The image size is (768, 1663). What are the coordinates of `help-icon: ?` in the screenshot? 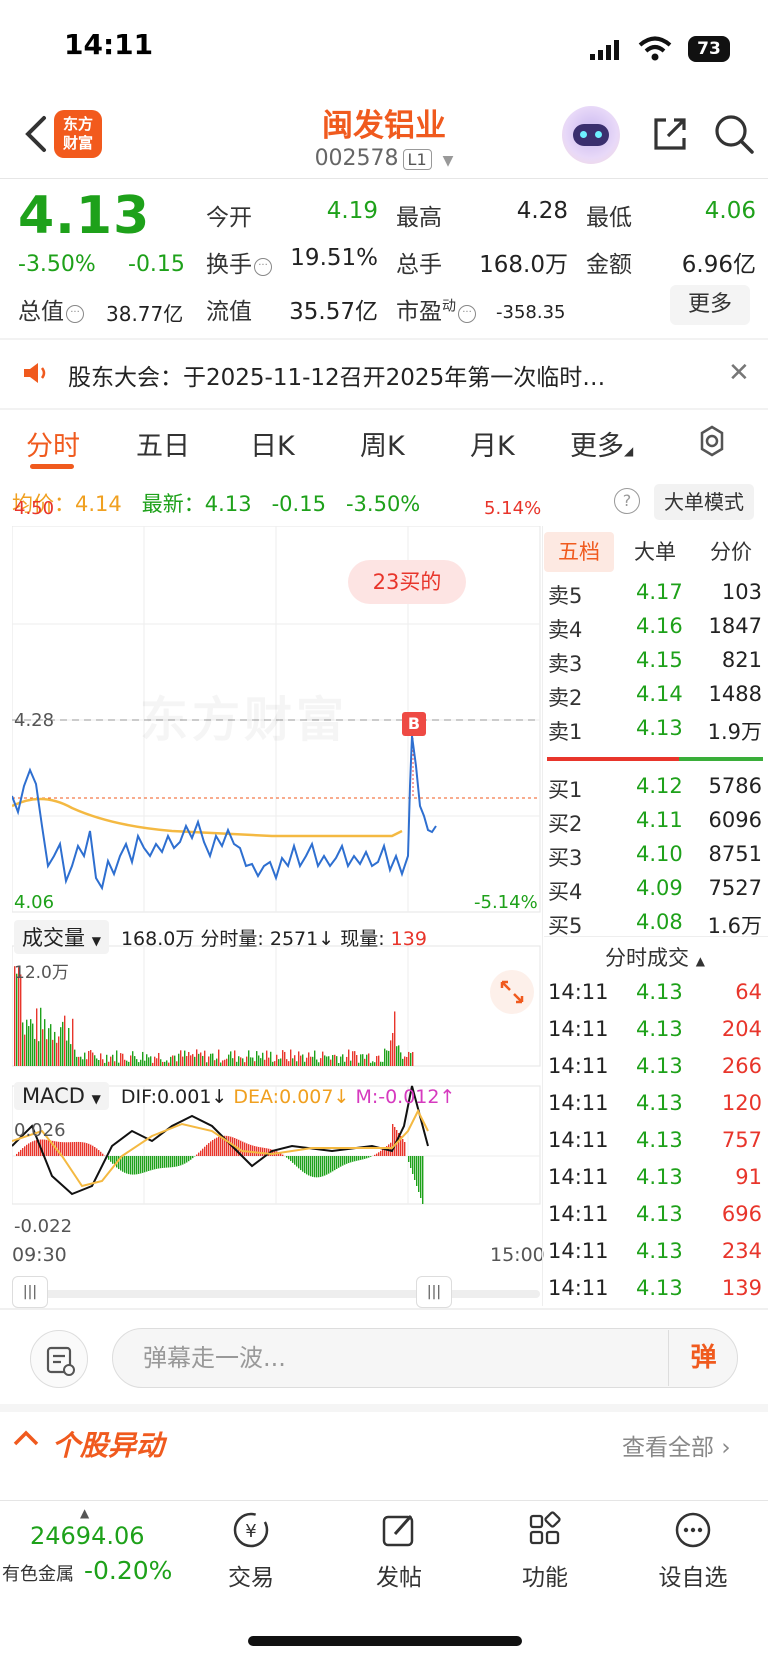 It's located at (627, 501).